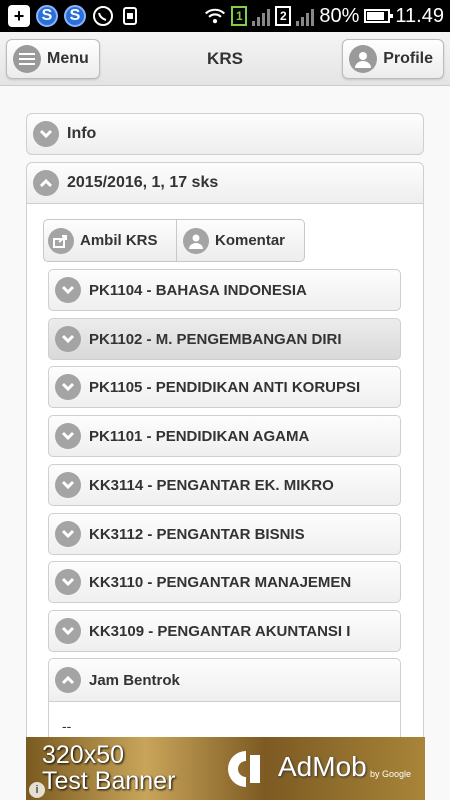  What do you see at coordinates (198, 290) in the screenshot?
I see `course-label: PK1104 - BAHASA INDONESIA` at bounding box center [198, 290].